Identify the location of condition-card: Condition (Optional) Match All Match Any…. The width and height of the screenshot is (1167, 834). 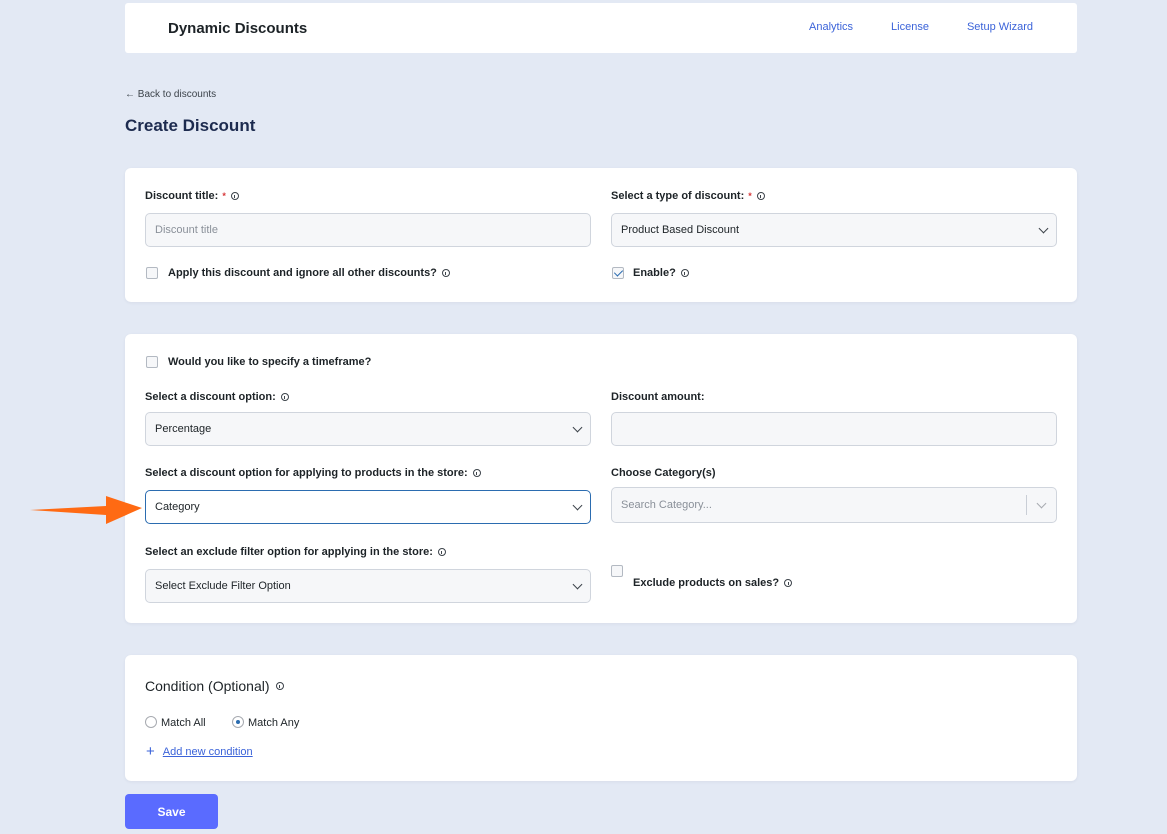
(601, 718).